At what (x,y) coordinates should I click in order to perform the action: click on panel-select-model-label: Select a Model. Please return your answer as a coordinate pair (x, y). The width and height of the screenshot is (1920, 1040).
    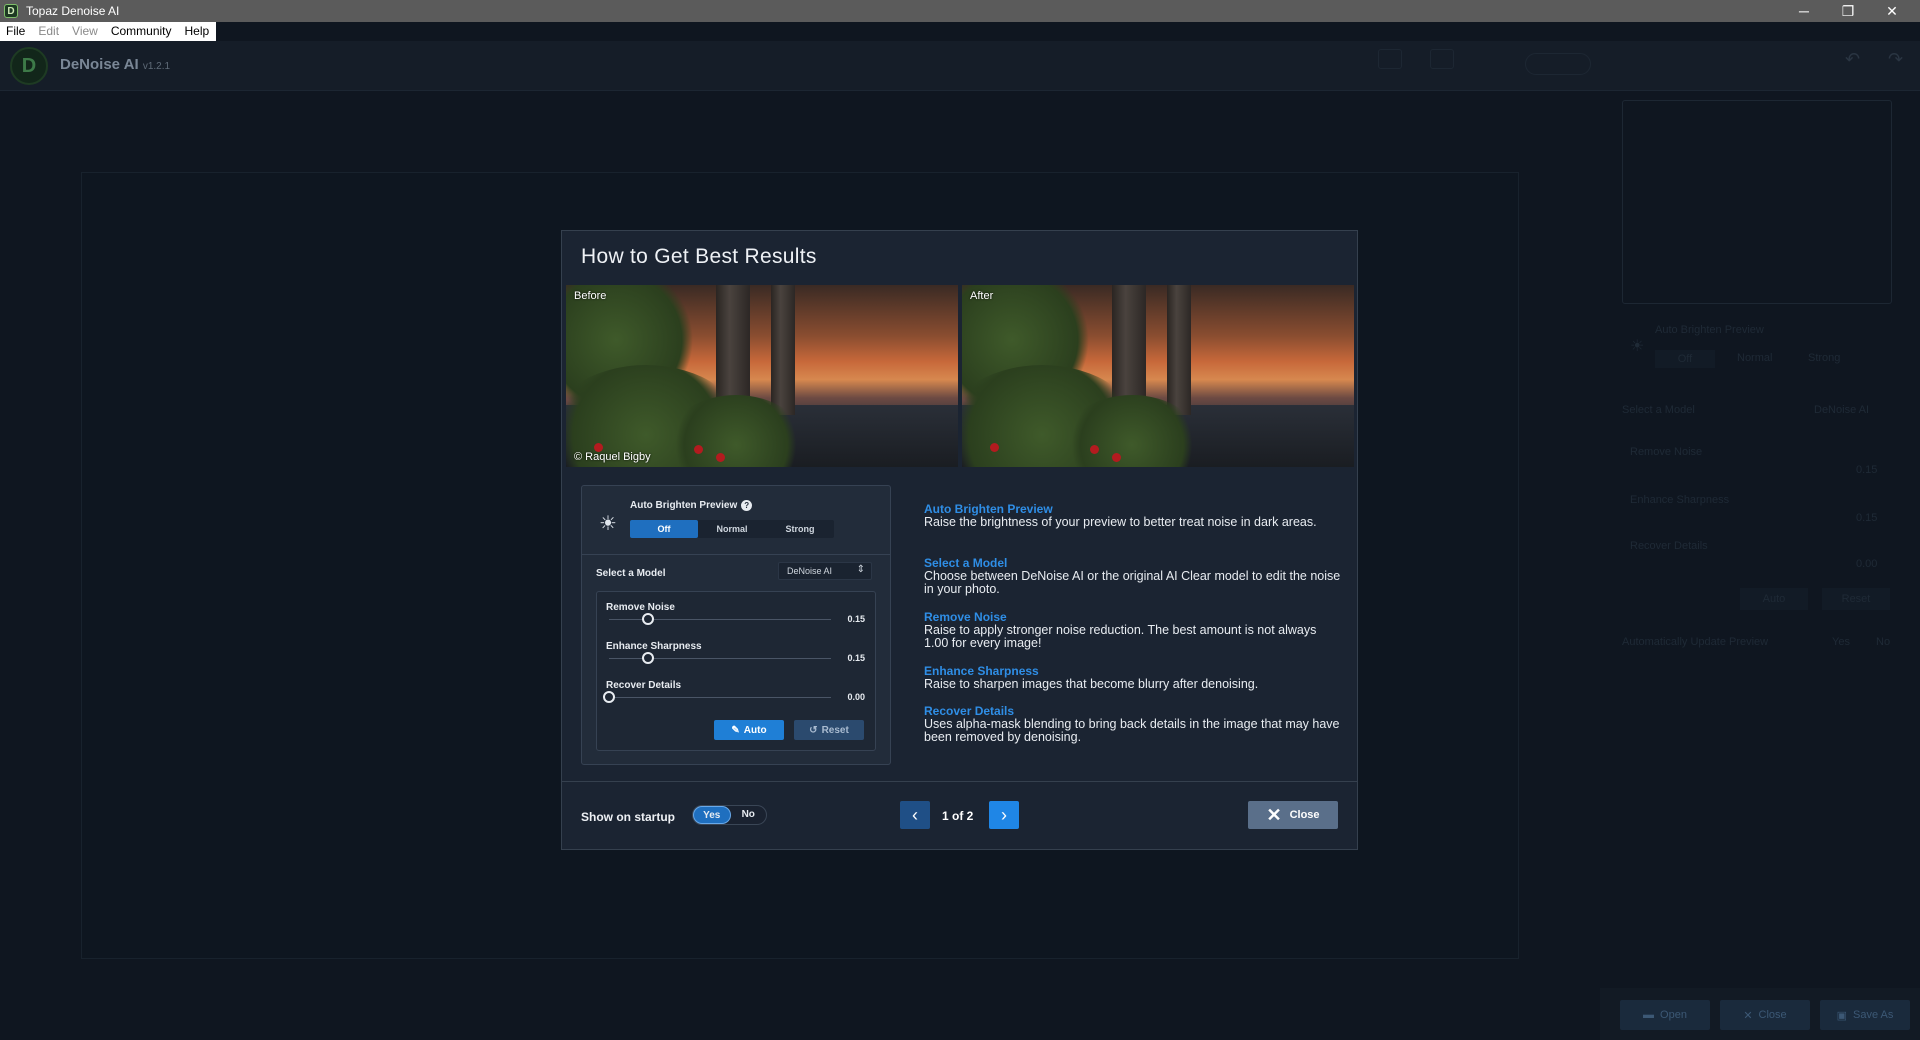
    Looking at the image, I should click on (1658, 410).